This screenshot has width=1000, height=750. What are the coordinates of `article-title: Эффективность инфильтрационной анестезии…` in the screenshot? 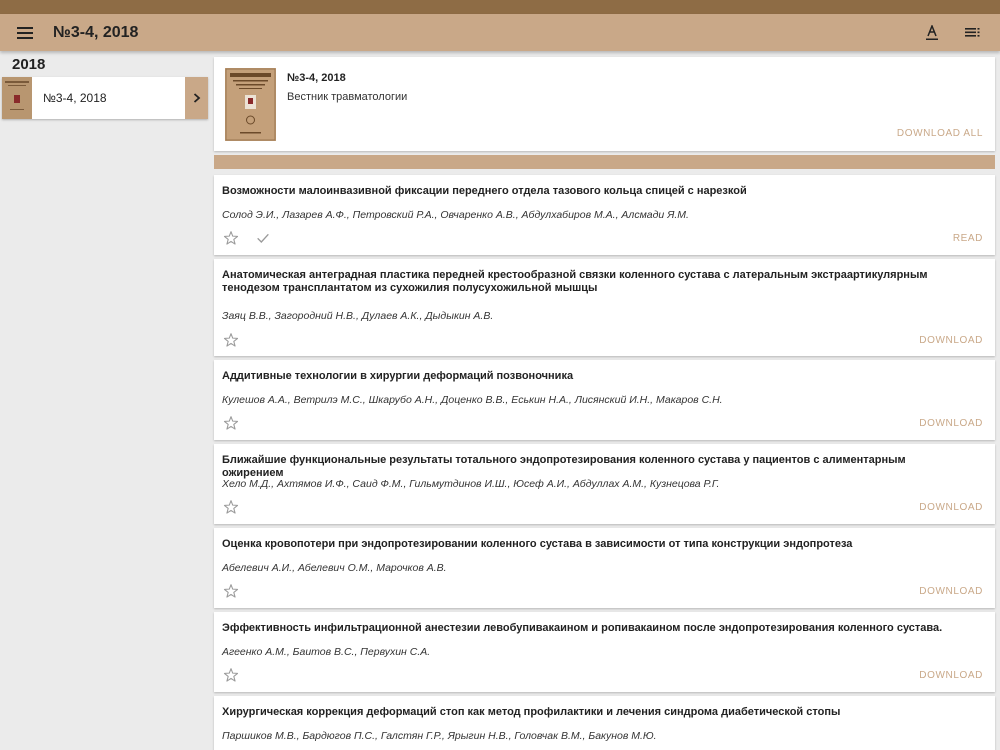 It's located at (588, 628).